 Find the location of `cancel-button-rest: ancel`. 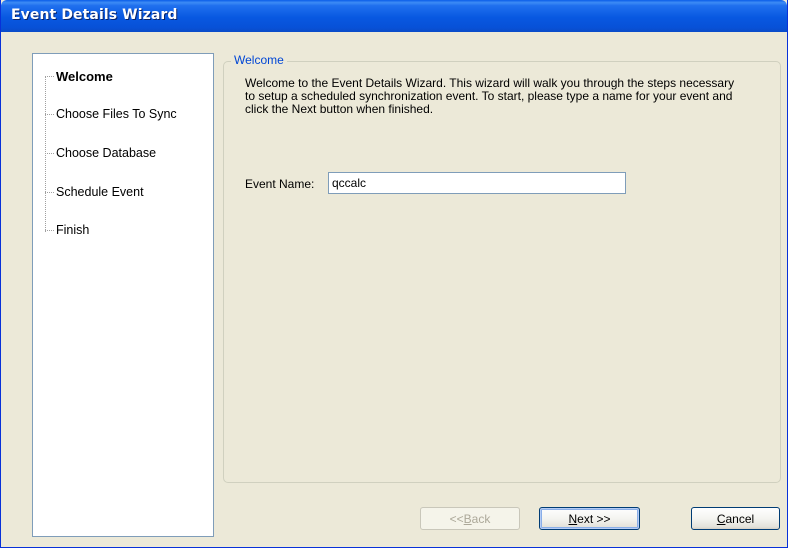

cancel-button-rest: ancel is located at coordinates (740, 518).